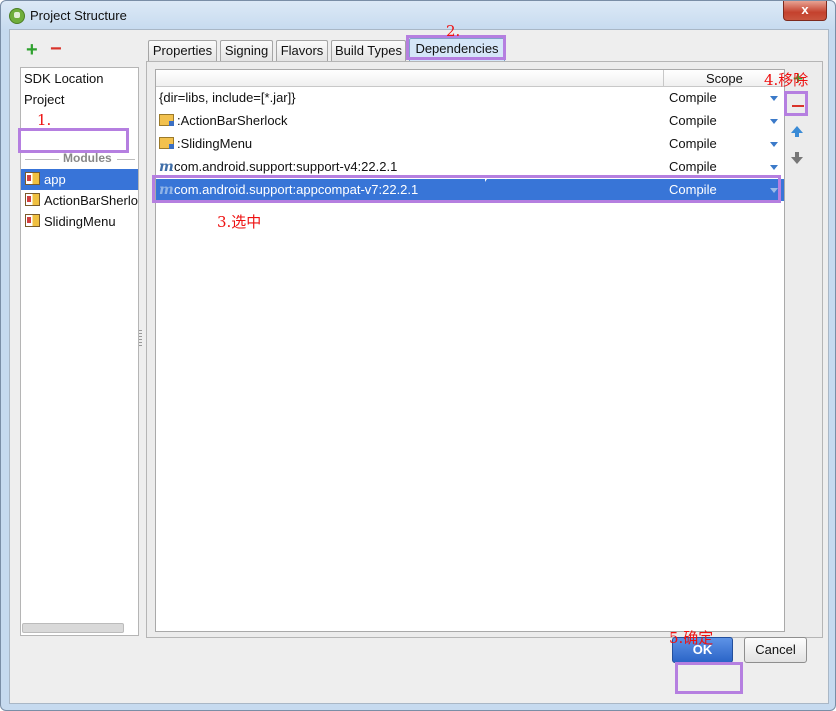  Describe the element at coordinates (91, 200) in the screenshot. I see `module-label: ActionBarSherlo` at that location.